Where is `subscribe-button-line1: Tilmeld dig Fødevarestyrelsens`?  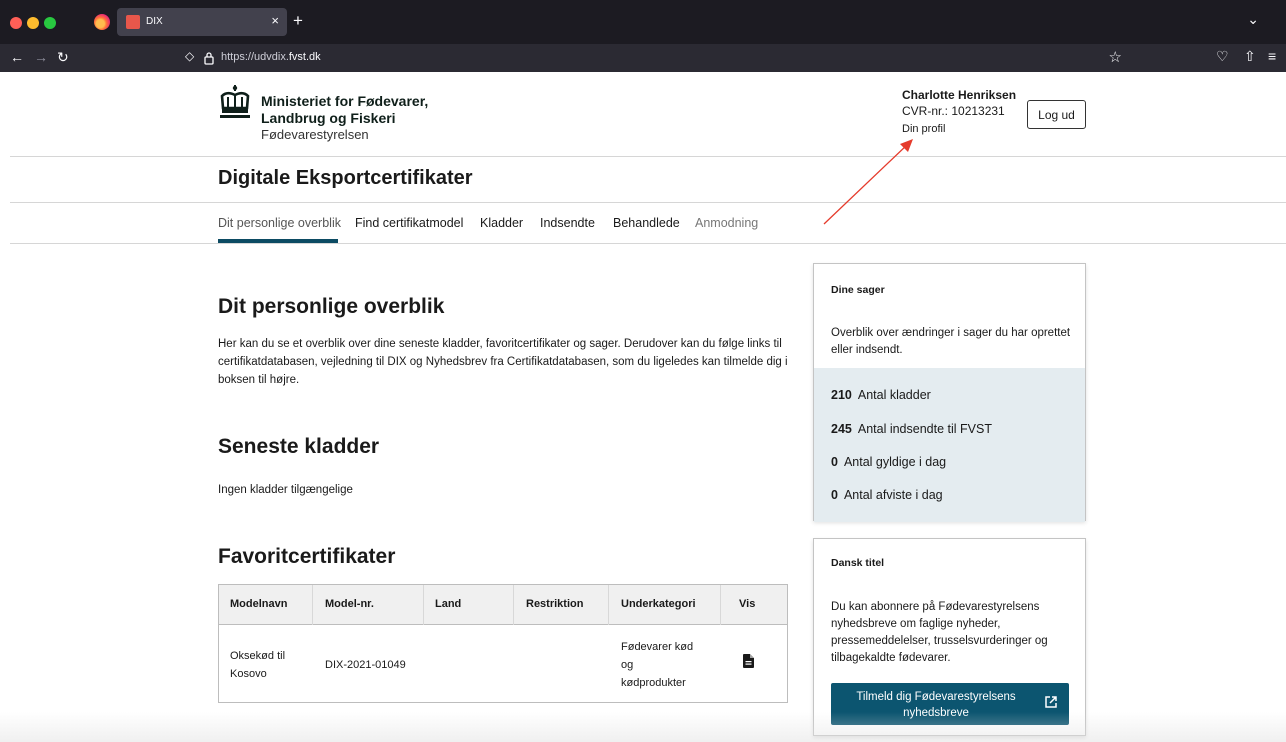 subscribe-button-line1: Tilmeld dig Fødevarestyrelsens is located at coordinates (936, 697).